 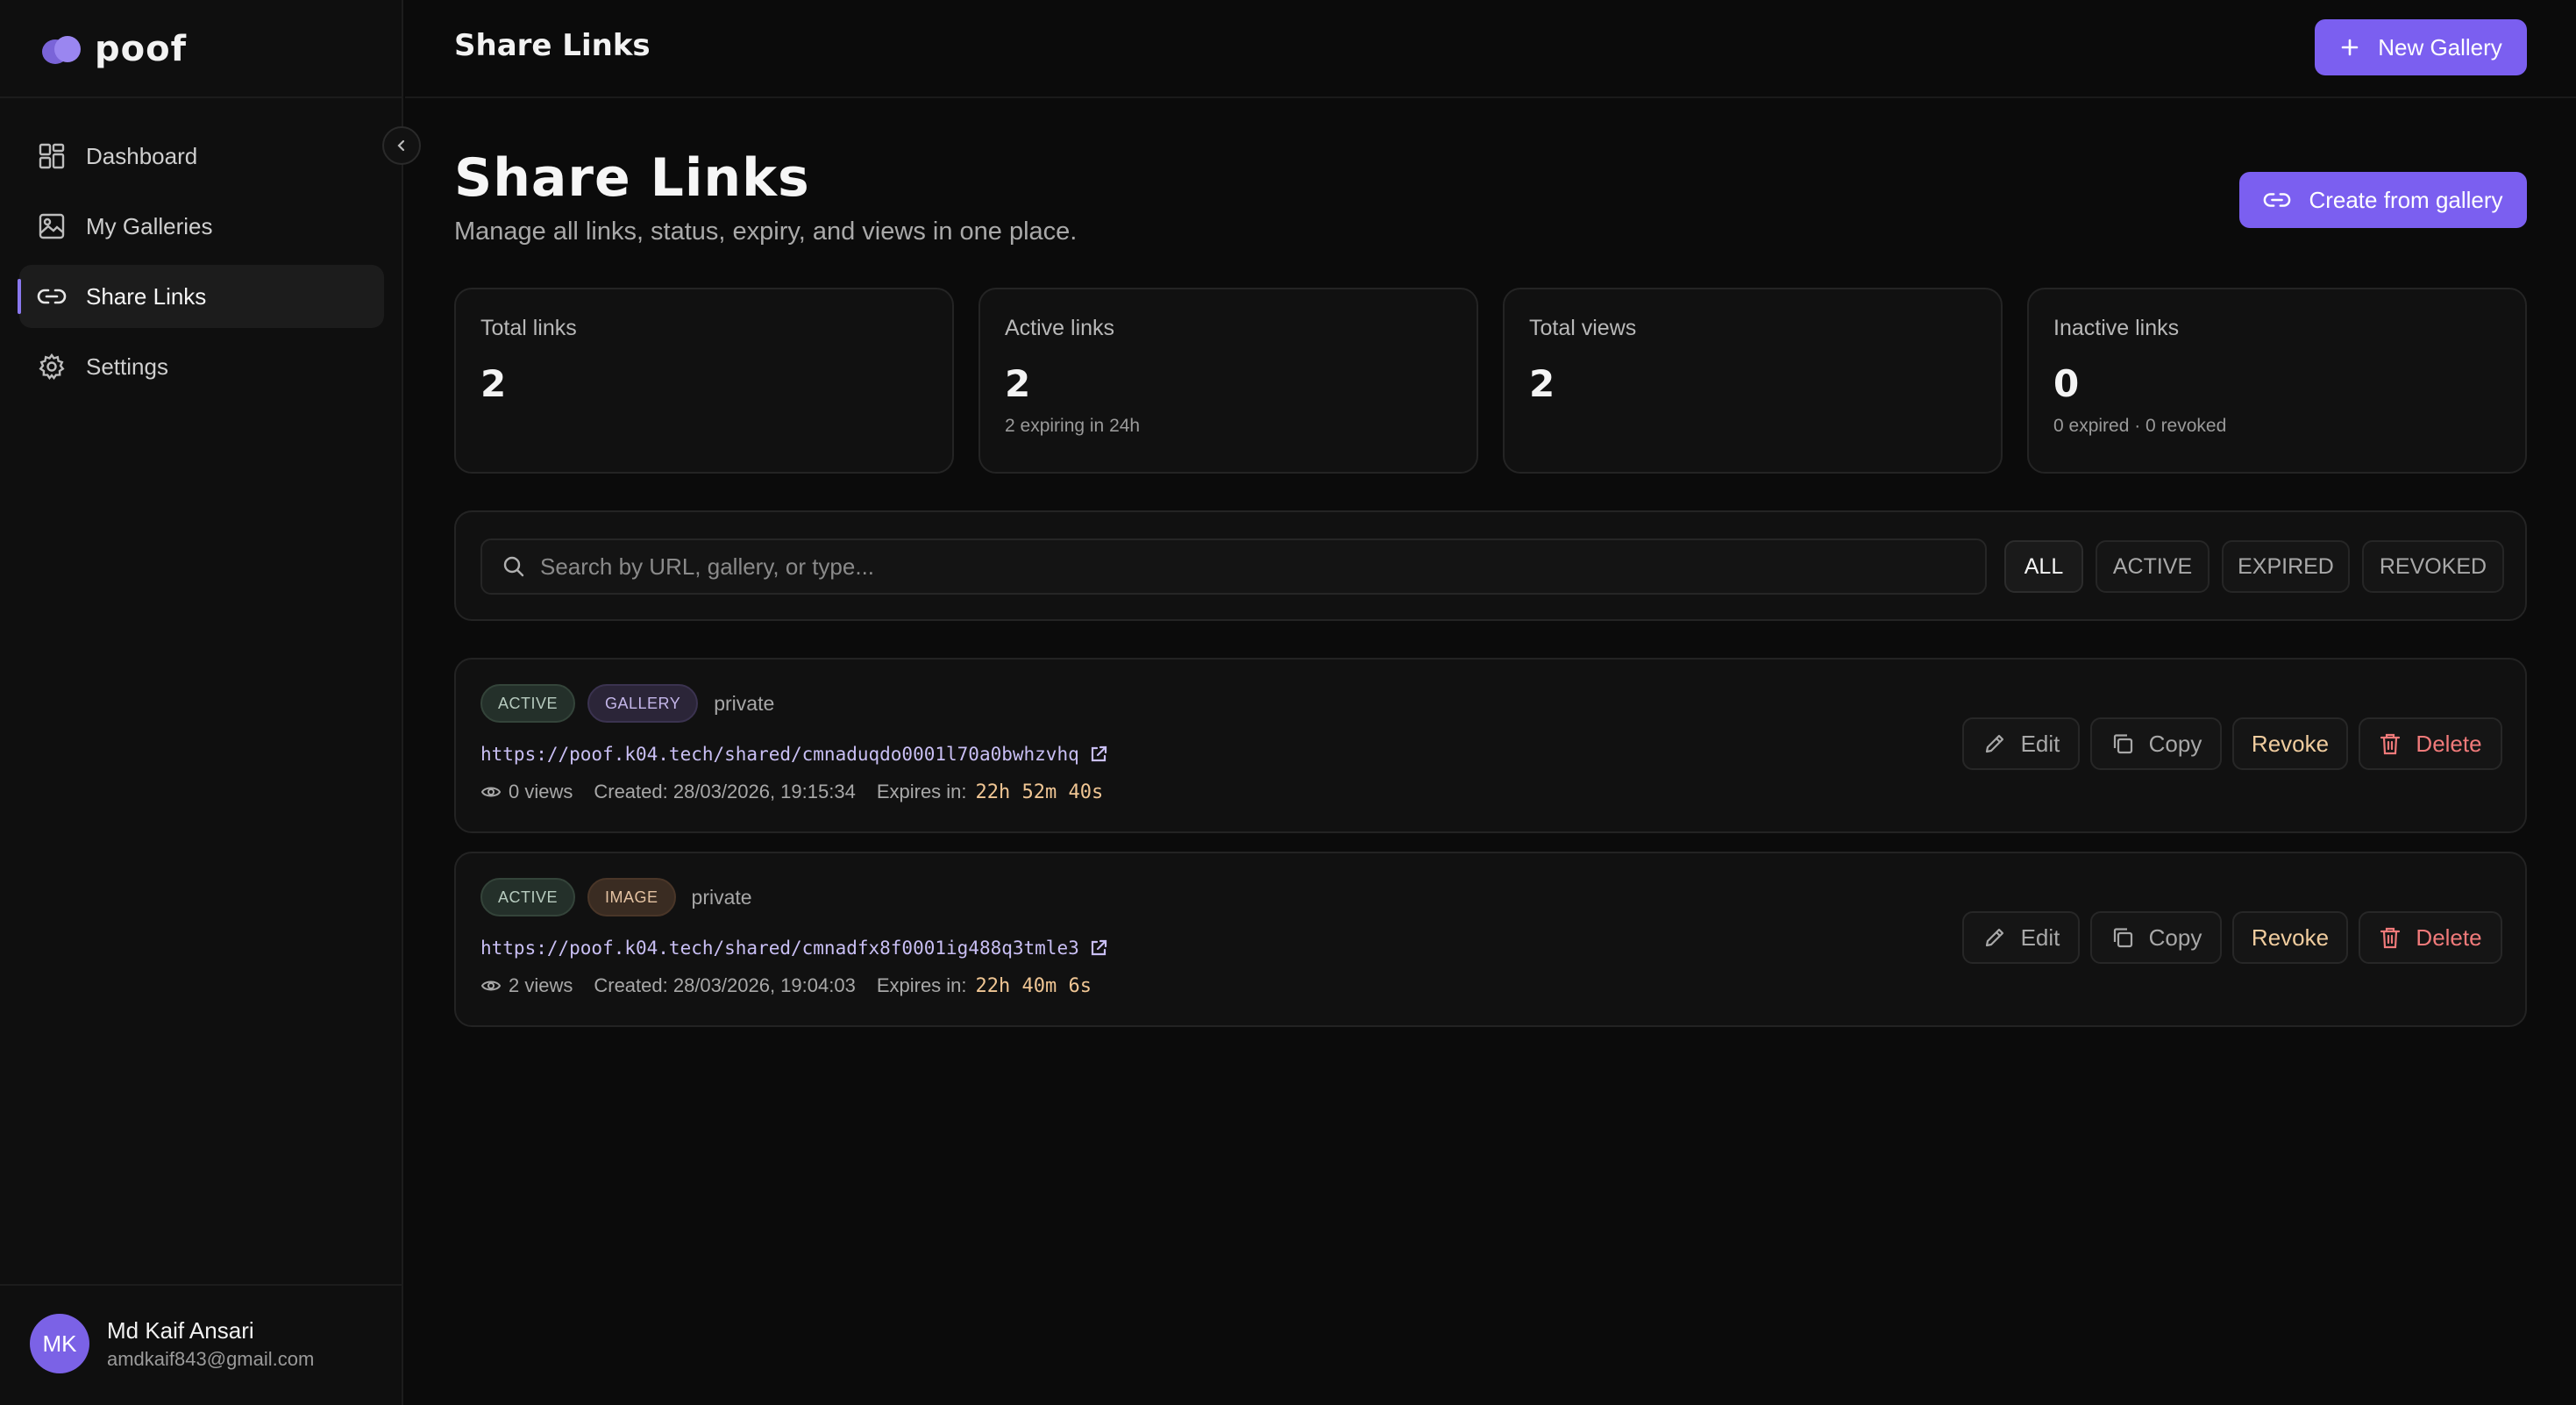 I want to click on plus-icon, so click(x=2350, y=47).